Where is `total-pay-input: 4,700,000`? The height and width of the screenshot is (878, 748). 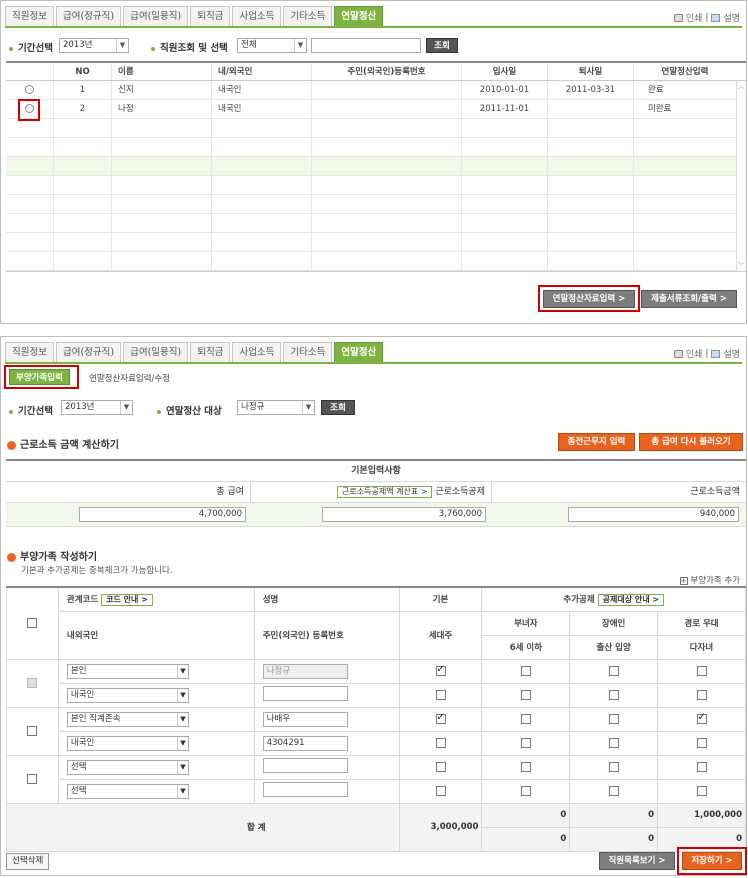
total-pay-input: 4,700,000 is located at coordinates (162, 514).